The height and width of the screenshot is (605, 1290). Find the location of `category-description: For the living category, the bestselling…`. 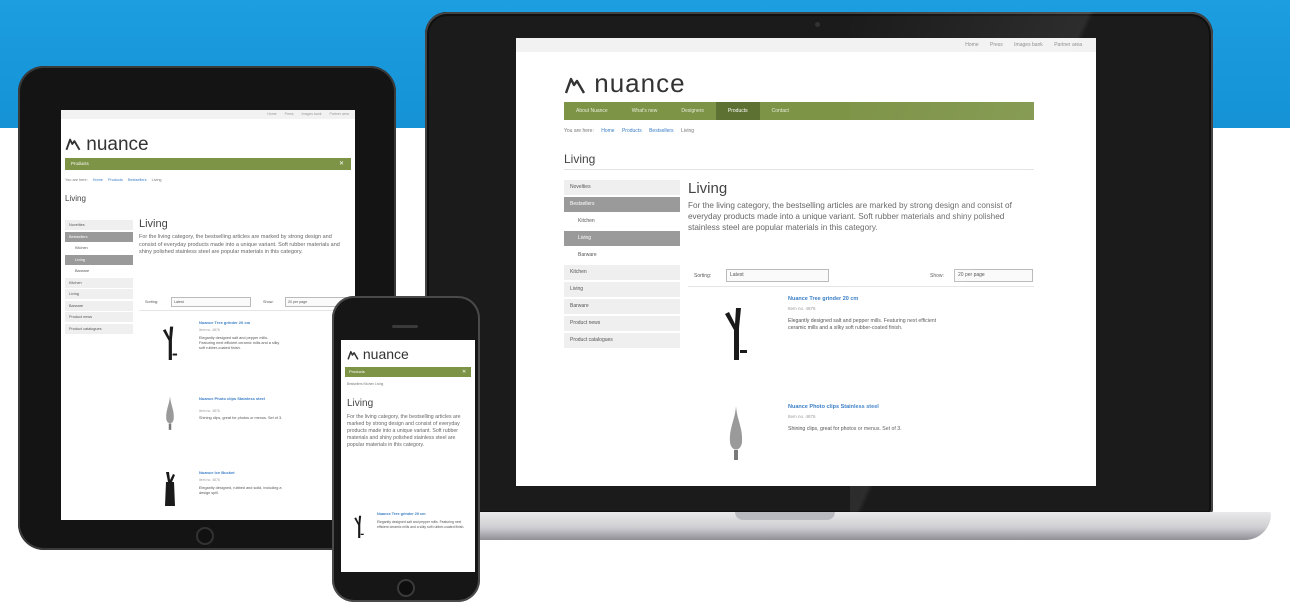

category-description: For the living category, the bestselling… is located at coordinates (239, 244).